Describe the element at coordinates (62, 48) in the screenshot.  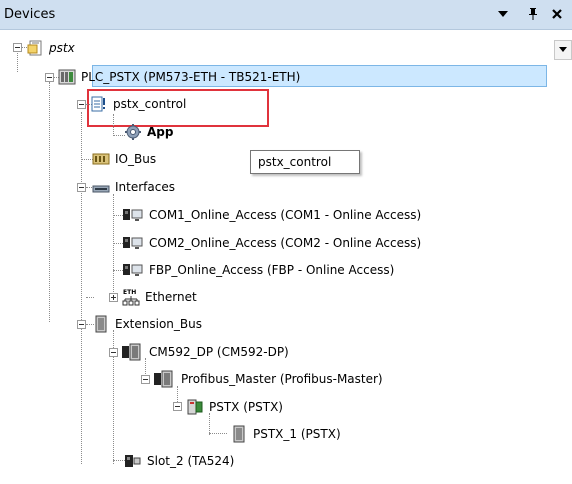
I see `tree-label: pstx` at that location.